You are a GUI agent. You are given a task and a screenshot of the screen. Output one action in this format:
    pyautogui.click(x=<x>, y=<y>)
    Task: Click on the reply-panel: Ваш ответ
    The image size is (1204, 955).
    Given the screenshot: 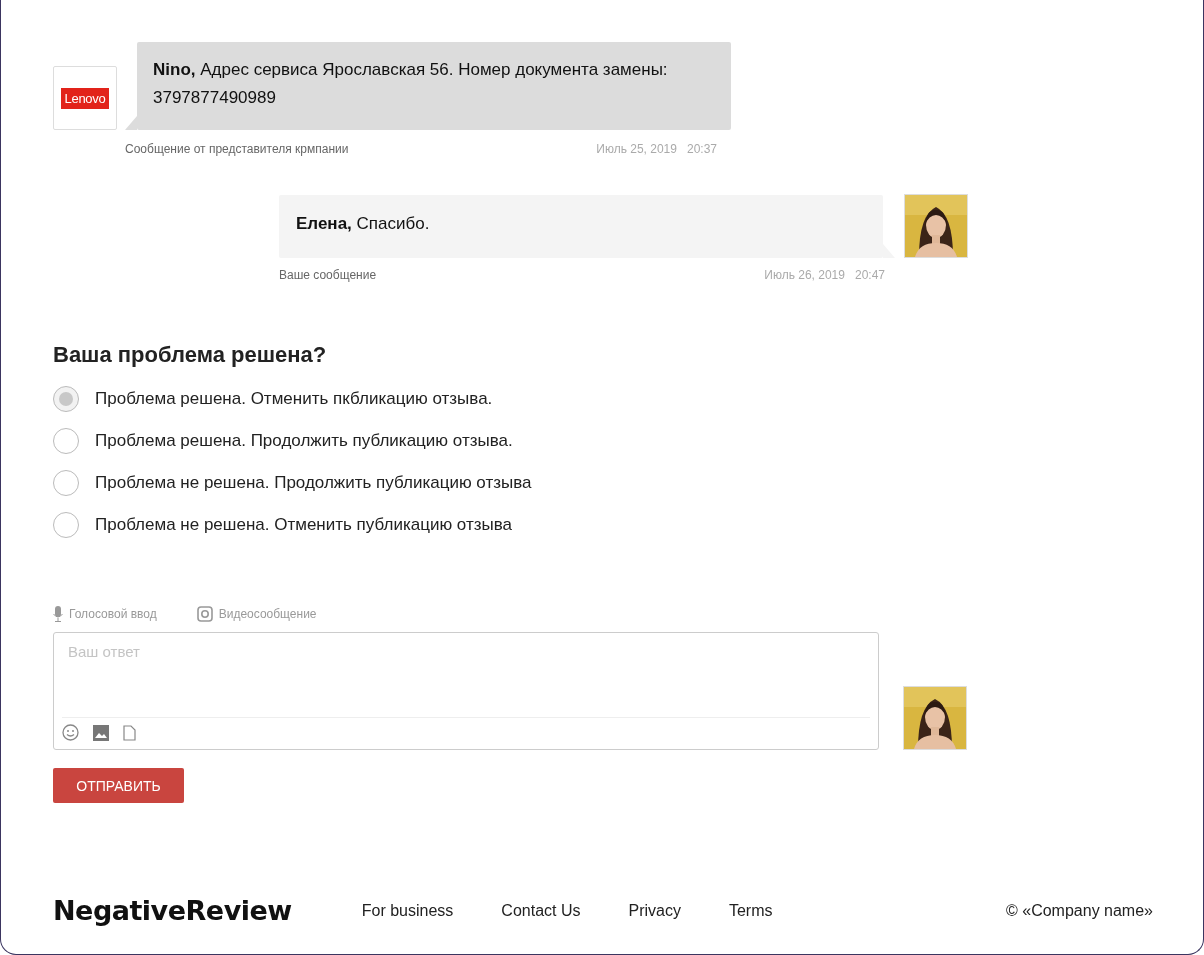 What is the action you would take?
    pyautogui.click(x=466, y=691)
    